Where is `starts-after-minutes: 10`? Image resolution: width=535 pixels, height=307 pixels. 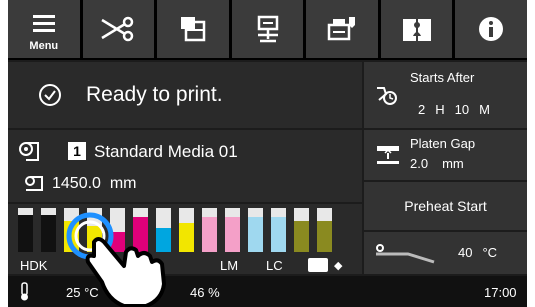
starts-after-minutes: 10 is located at coordinates (462, 109).